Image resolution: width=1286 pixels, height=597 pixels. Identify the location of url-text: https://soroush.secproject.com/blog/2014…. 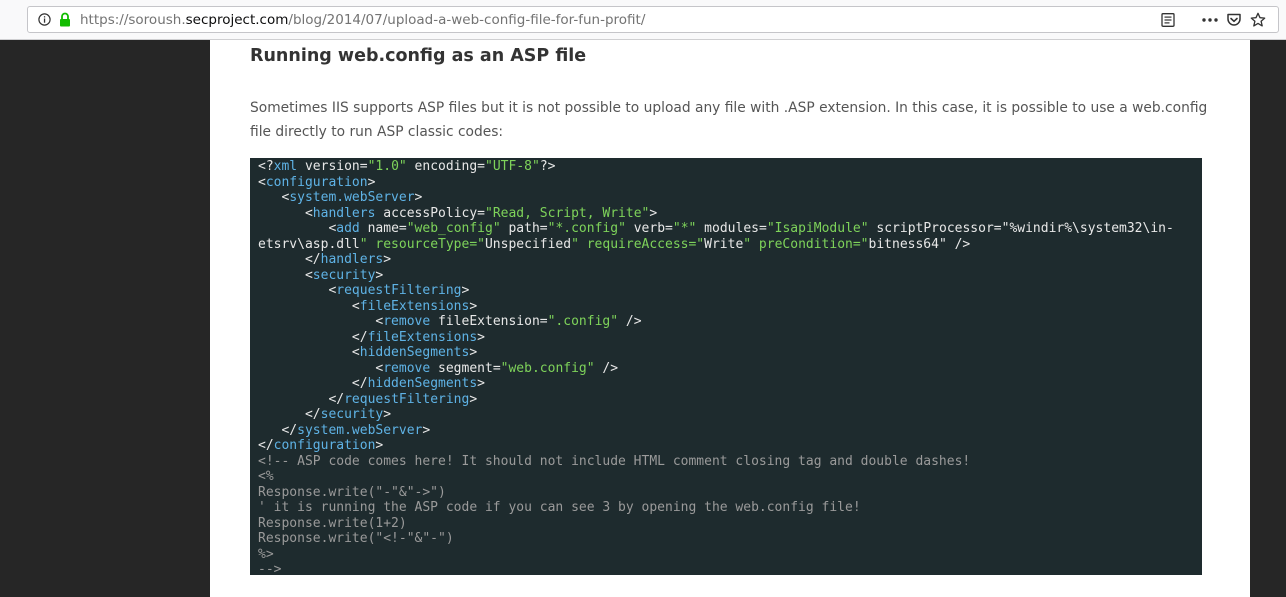
(362, 20).